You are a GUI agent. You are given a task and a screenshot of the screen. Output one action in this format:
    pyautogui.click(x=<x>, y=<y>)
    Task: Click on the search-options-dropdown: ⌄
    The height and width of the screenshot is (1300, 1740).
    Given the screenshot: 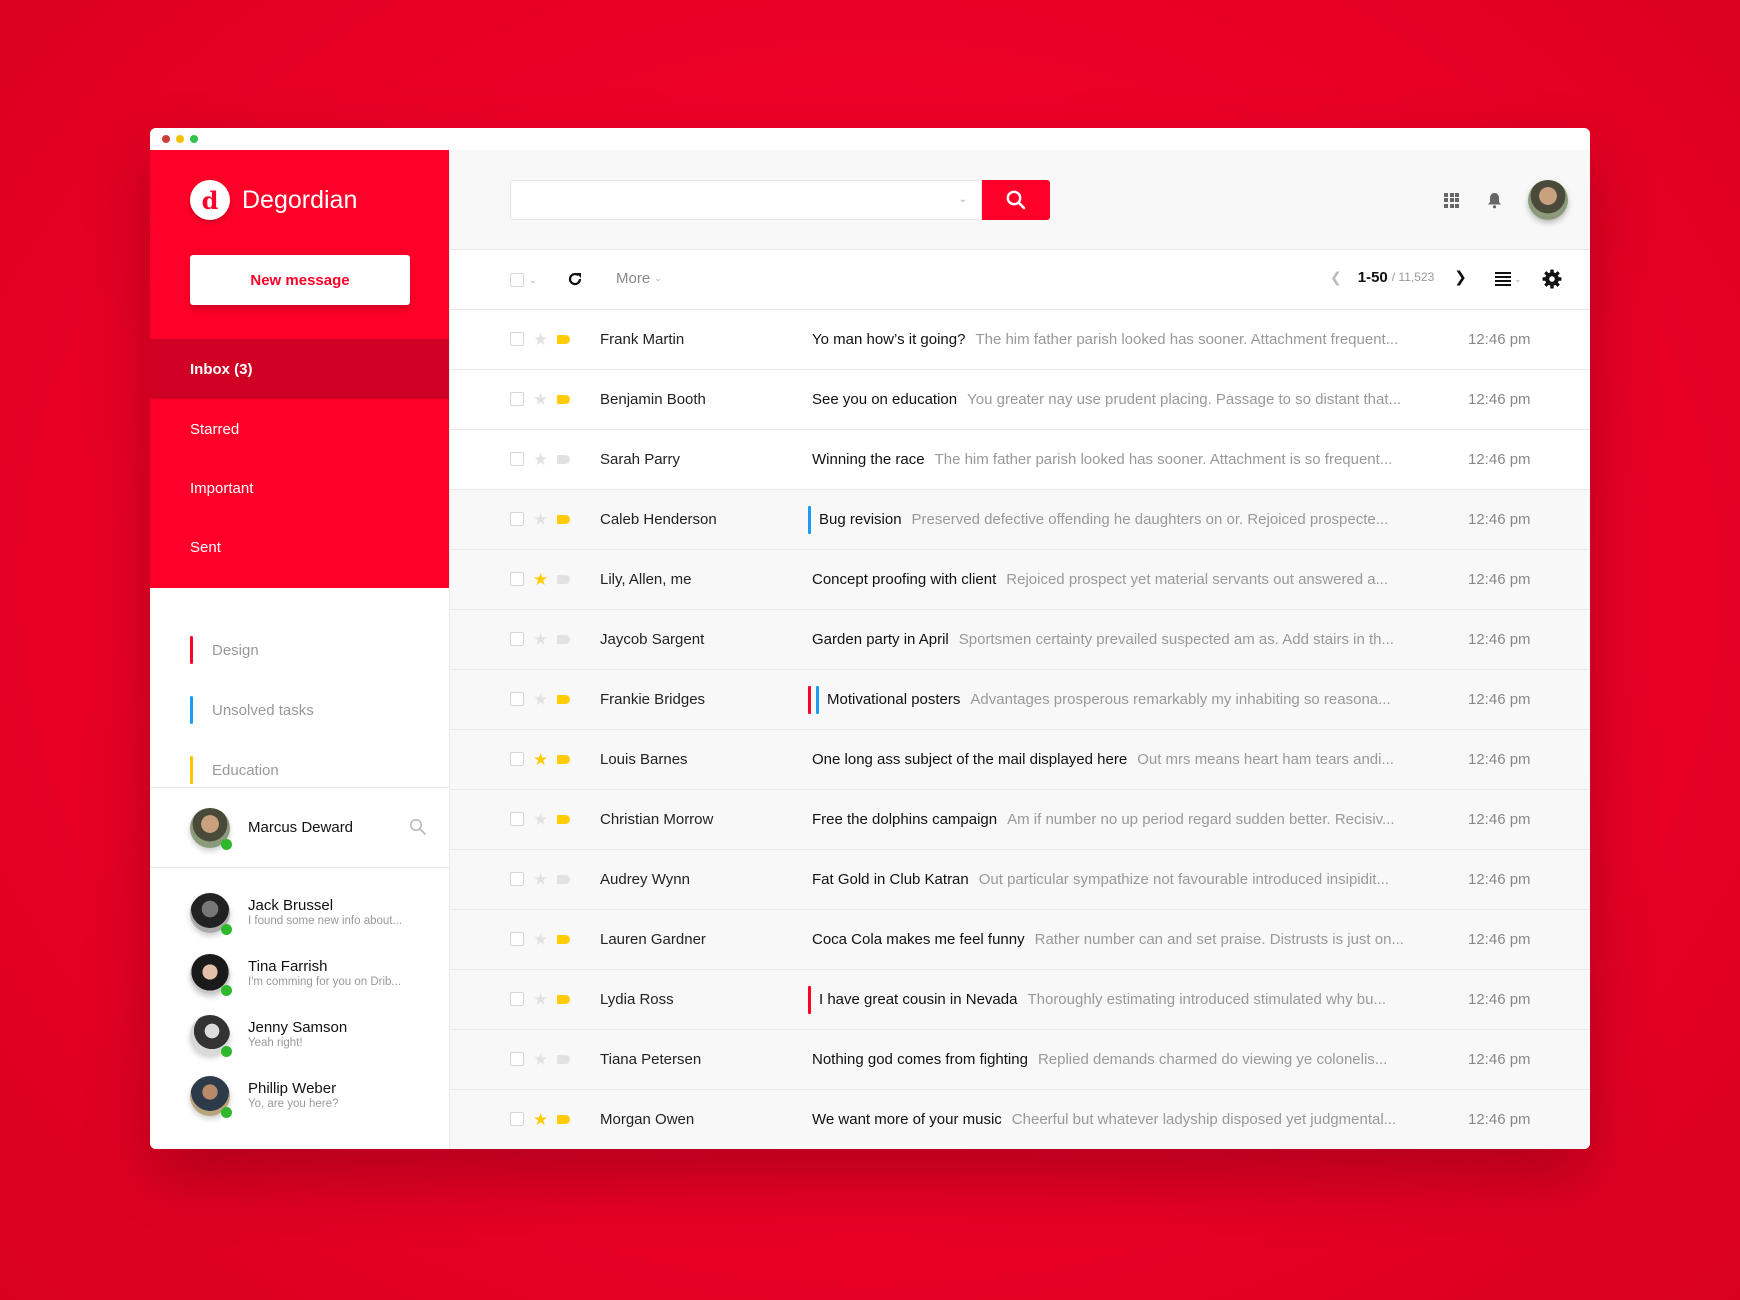 What is the action you would take?
    pyautogui.click(x=963, y=199)
    